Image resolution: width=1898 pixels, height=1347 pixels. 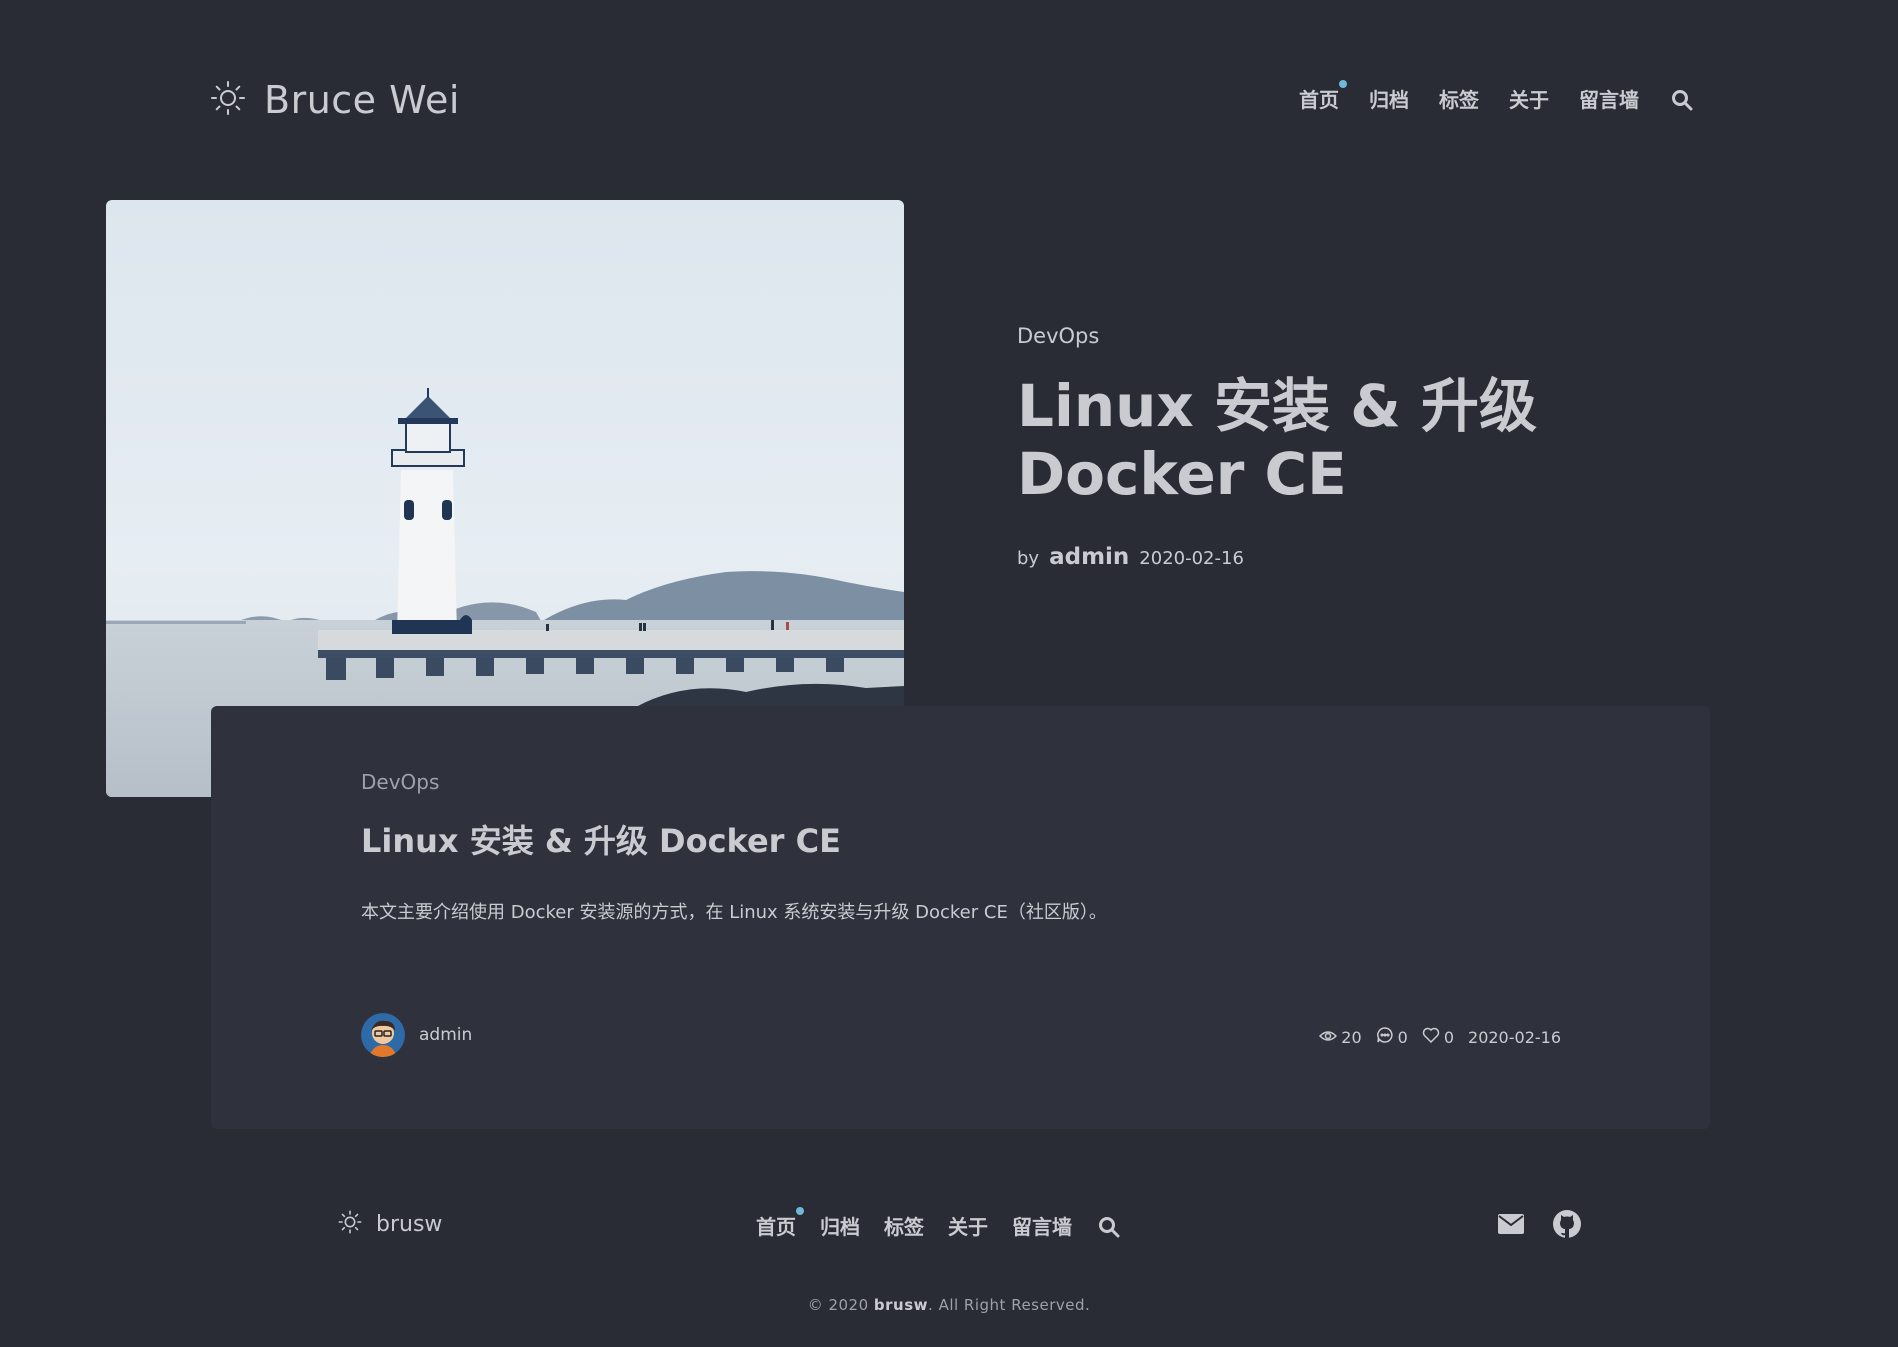 I want to click on footer-brand-name: brusw, so click(x=409, y=1224).